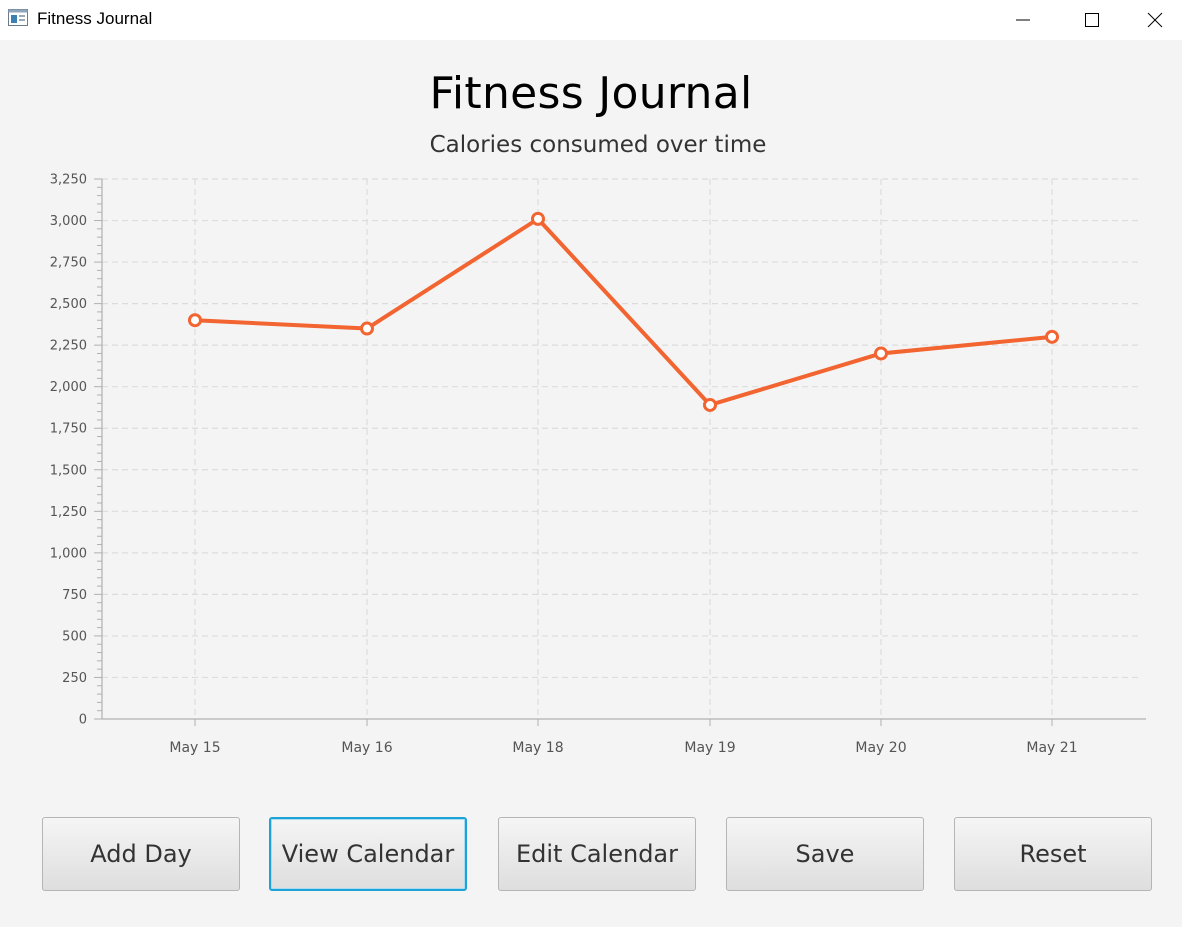 The width and height of the screenshot is (1182, 927). I want to click on minimize-icon, so click(1023, 20).